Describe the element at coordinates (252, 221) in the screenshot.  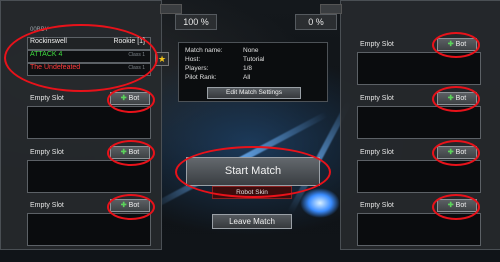
I see `leave-match-button: Leave Match` at that location.